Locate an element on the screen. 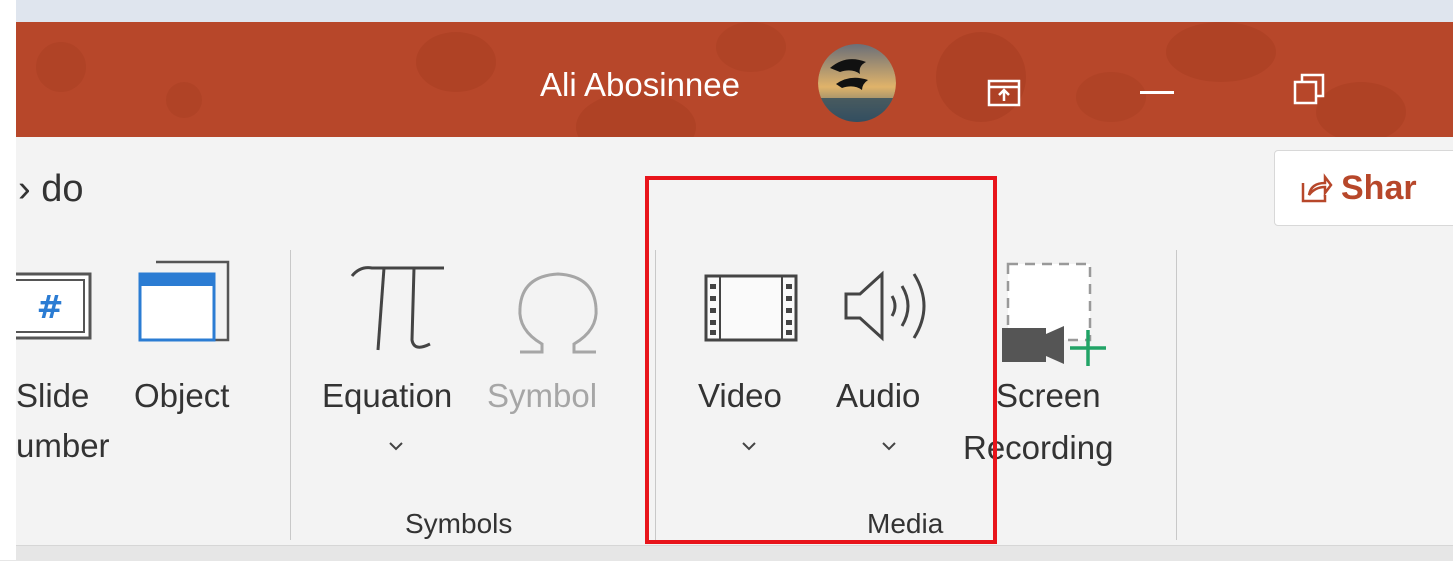 The height and width of the screenshot is (561, 1453). screen-recording-icon is located at coordinates (1056, 317).